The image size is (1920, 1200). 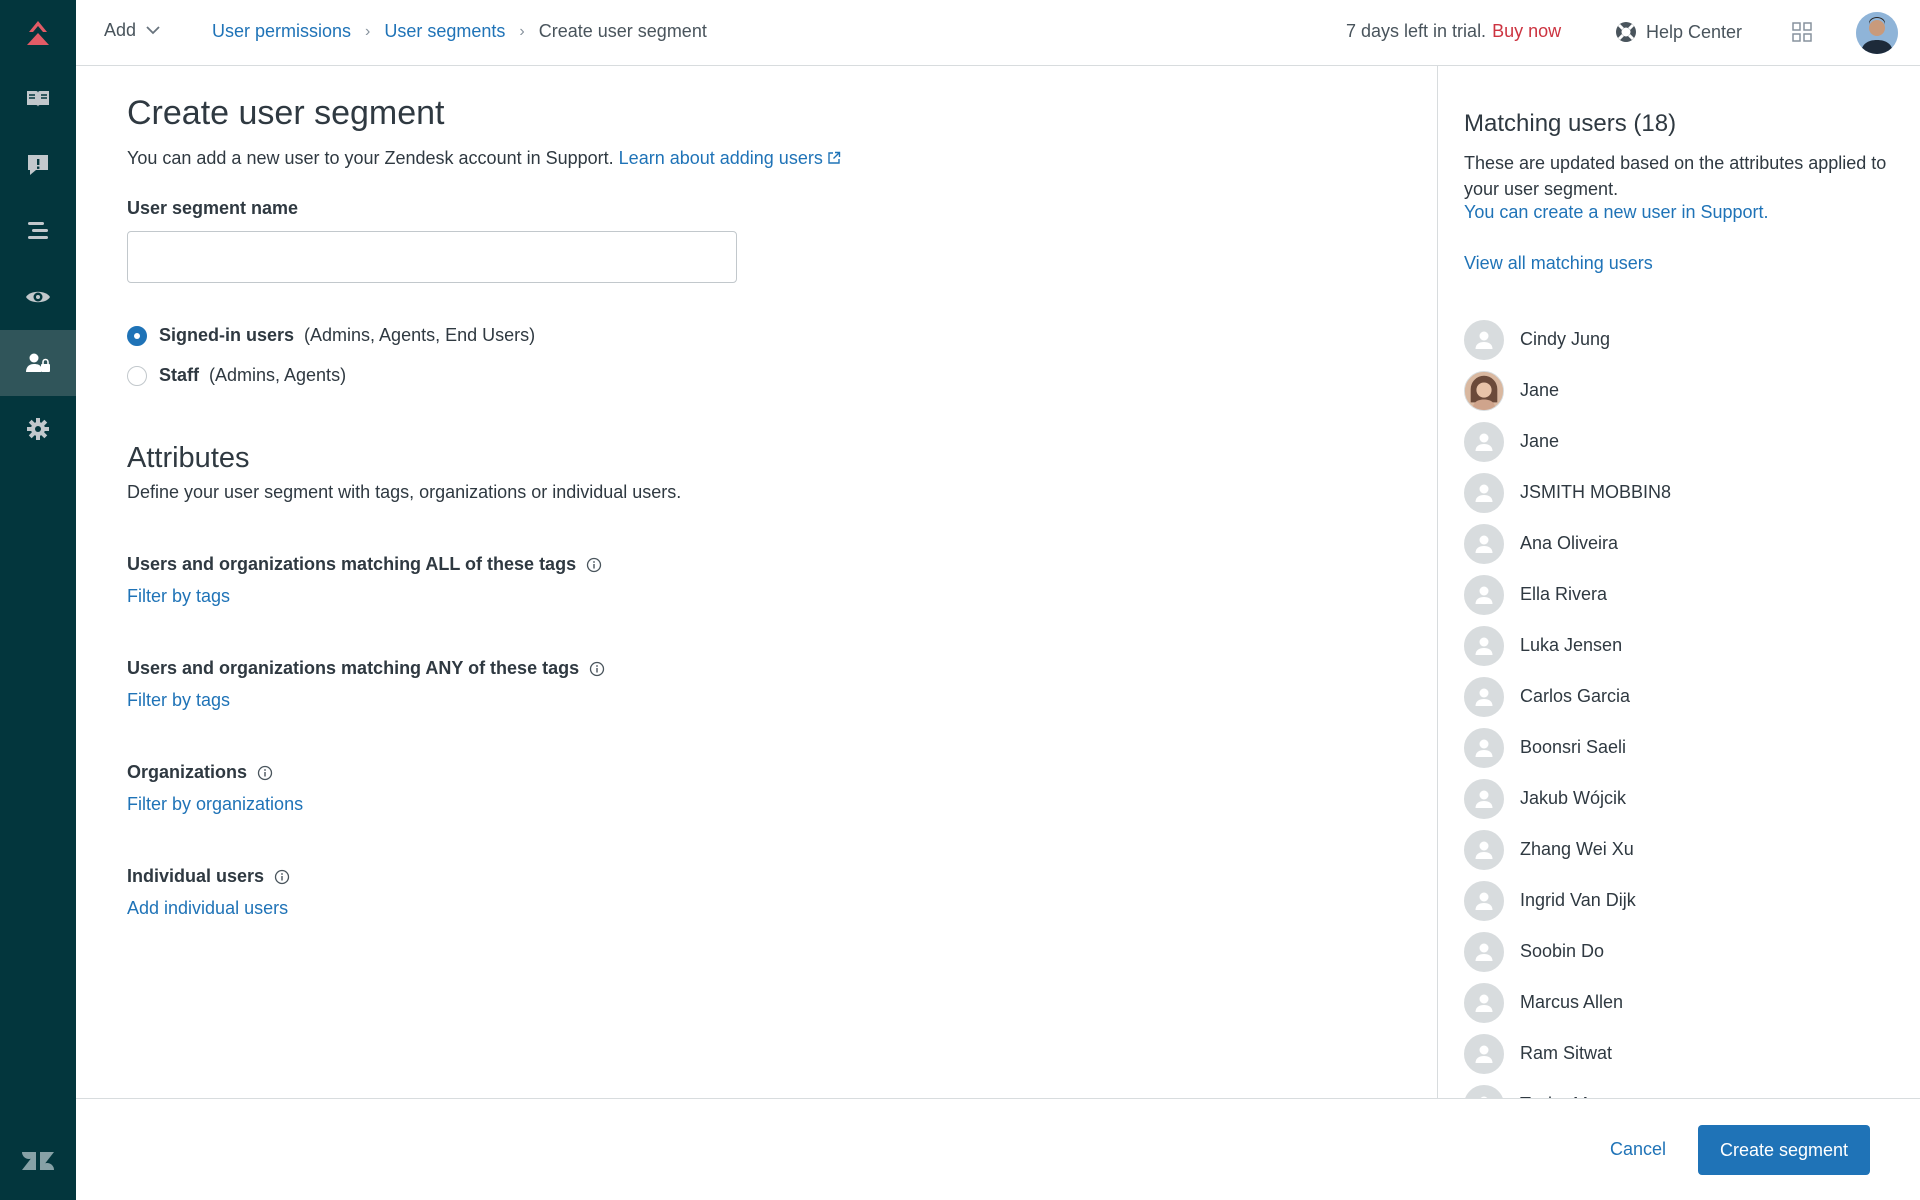 I want to click on create-segment-button: Create segment, so click(x=1784, y=1150).